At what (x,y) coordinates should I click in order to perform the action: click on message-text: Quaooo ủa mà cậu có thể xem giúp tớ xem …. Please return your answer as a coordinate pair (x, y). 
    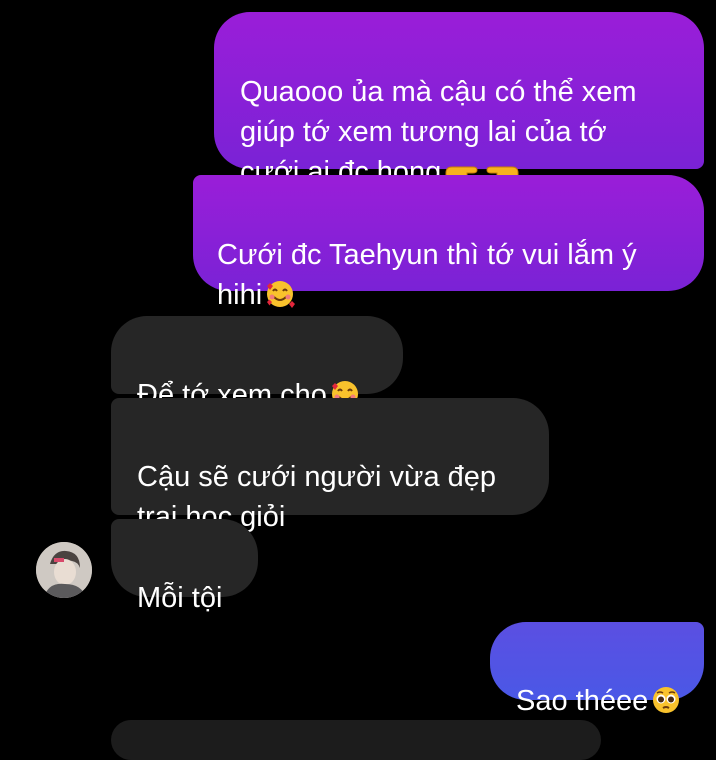
    Looking at the image, I should click on (438, 132).